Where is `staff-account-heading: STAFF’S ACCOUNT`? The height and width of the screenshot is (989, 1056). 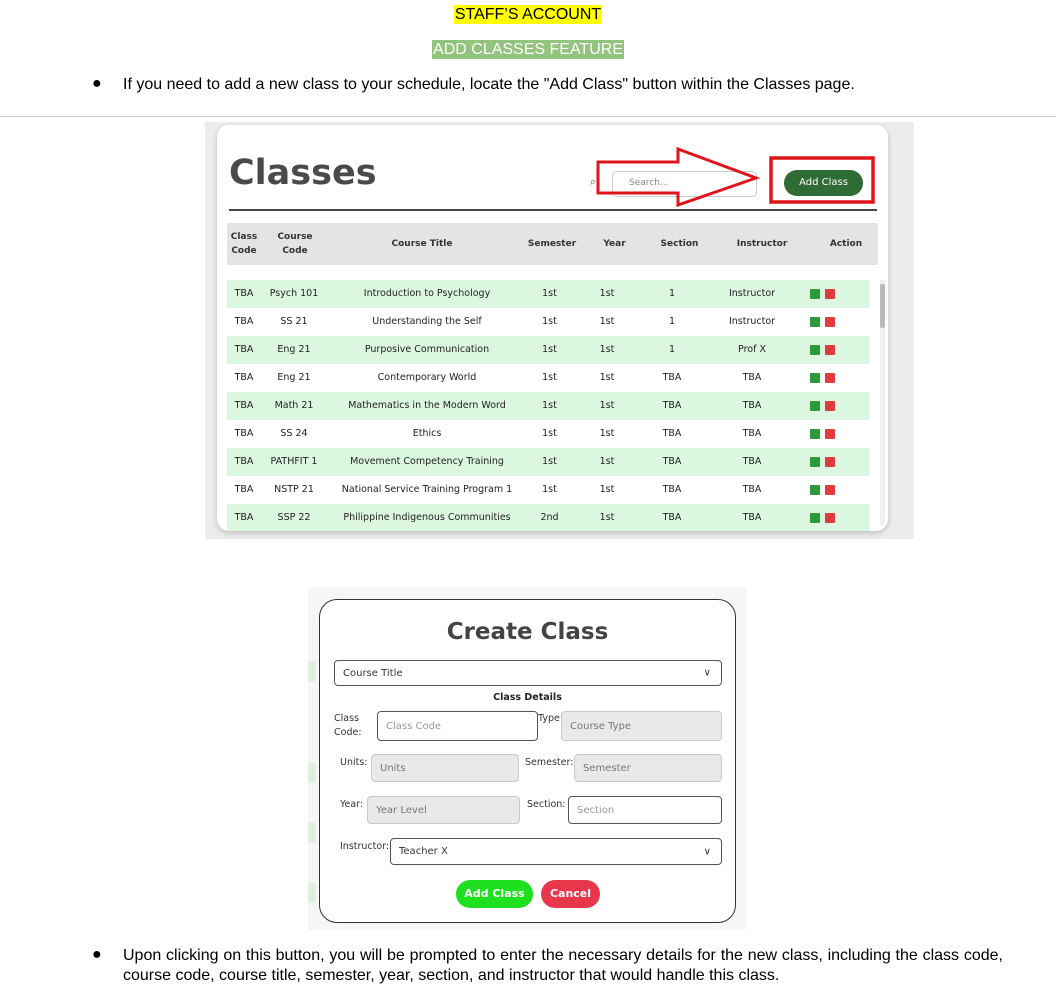
staff-account-heading: STAFF’S ACCOUNT is located at coordinates (528, 14).